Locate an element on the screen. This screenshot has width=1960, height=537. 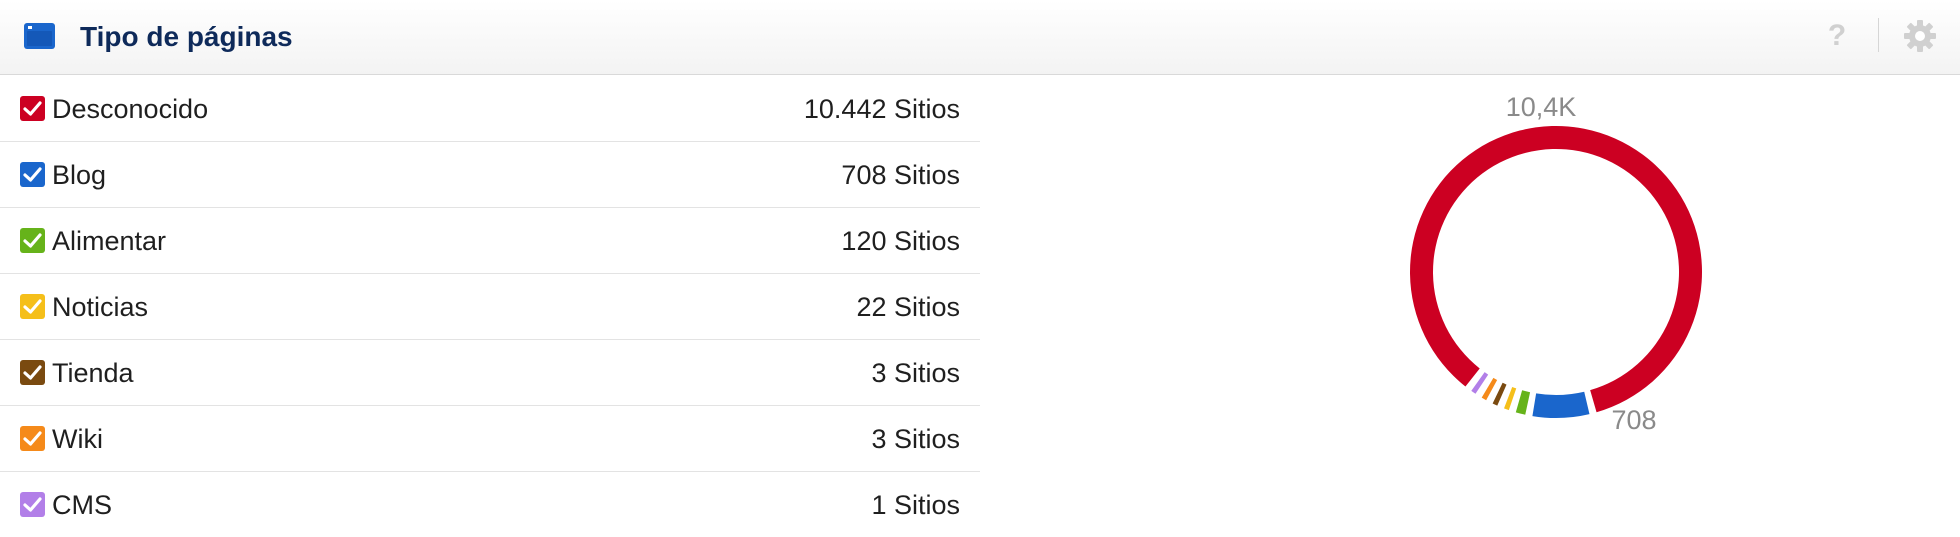
checkbox-blog is located at coordinates (32, 174).